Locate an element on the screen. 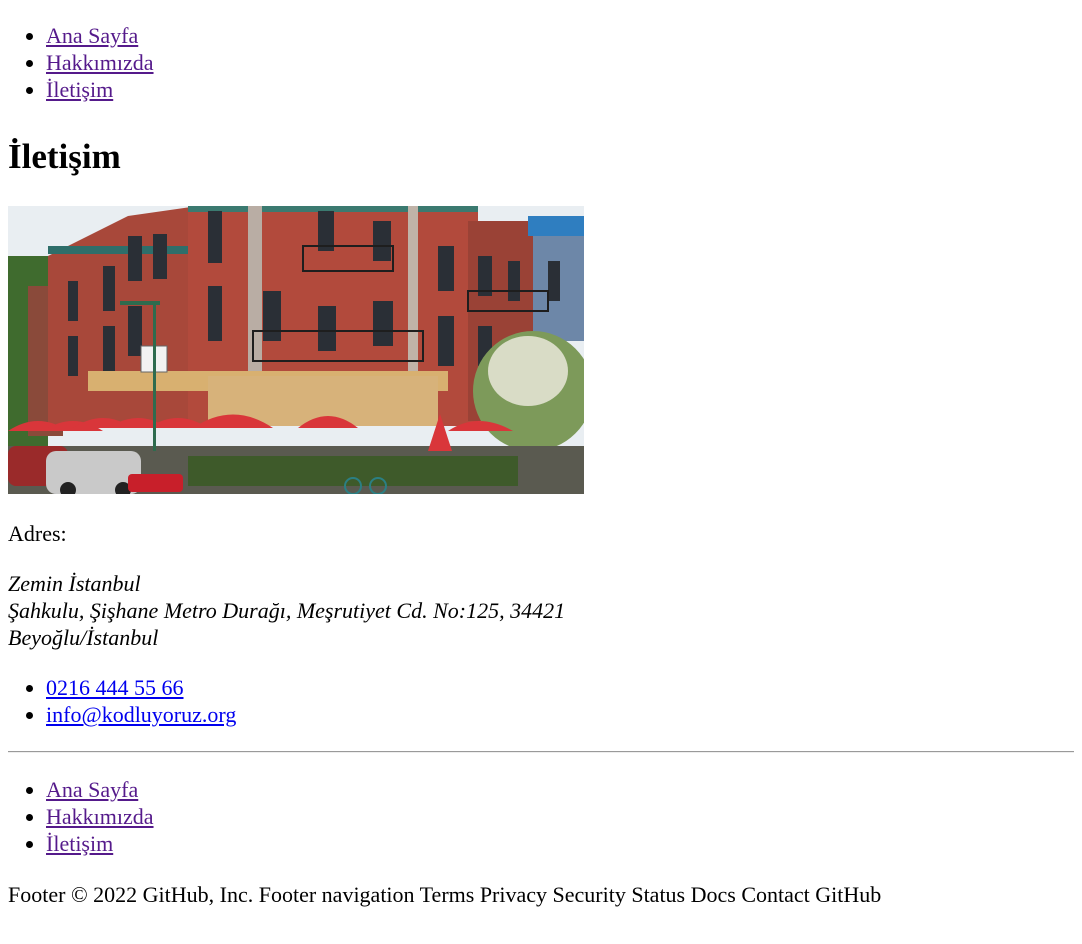 This screenshot has width=1082, height=944. contact-list: 0216 444 55 66 info@kodluyoruz.org is located at coordinates (541, 701).